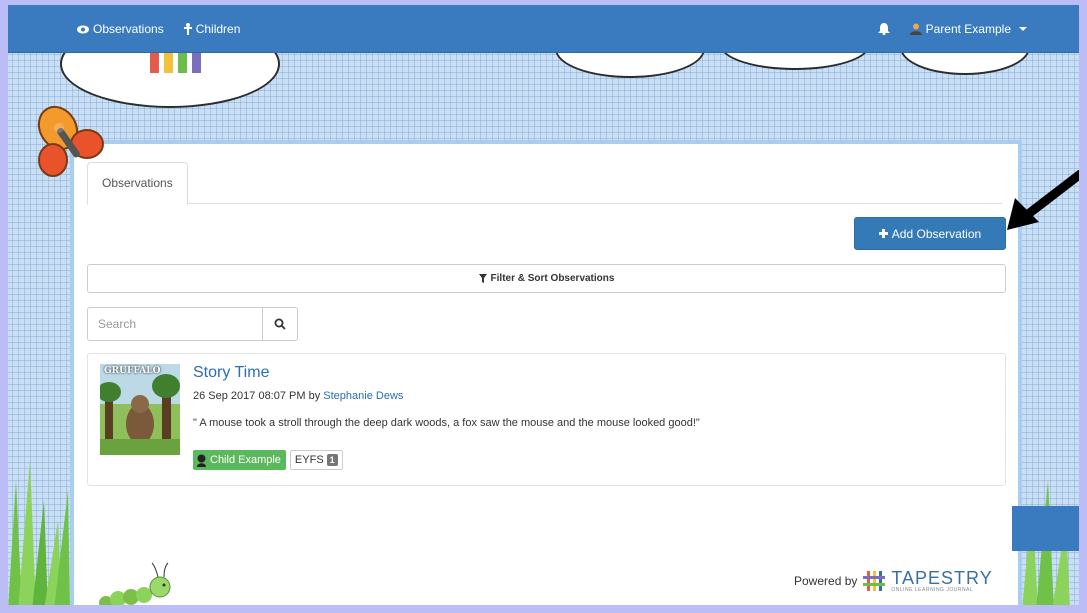 The image size is (1087, 613). What do you see at coordinates (175, 63) in the screenshot?
I see `logo-bars` at bounding box center [175, 63].